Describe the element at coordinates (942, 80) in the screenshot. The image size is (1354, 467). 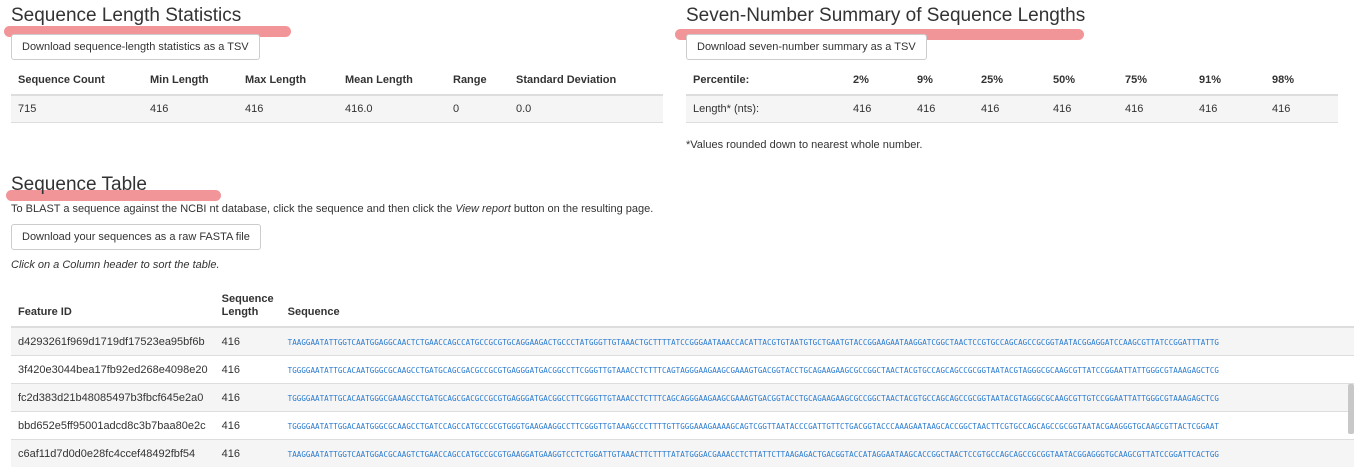
I see `percentile-header: 9%` at that location.